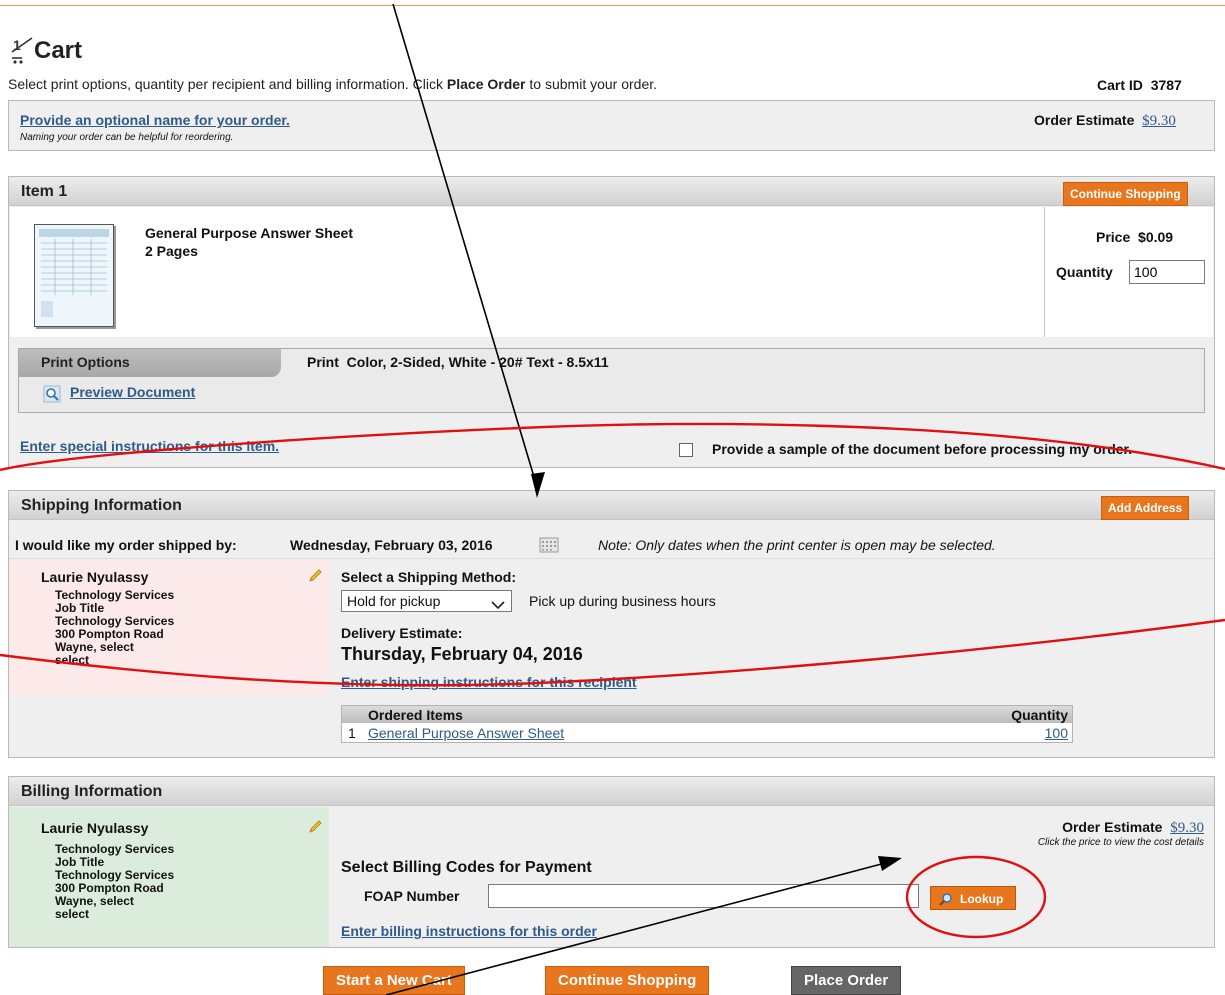 This screenshot has width=1225, height=995. What do you see at coordinates (1113, 237) in the screenshot?
I see `item-price-label: Price` at bounding box center [1113, 237].